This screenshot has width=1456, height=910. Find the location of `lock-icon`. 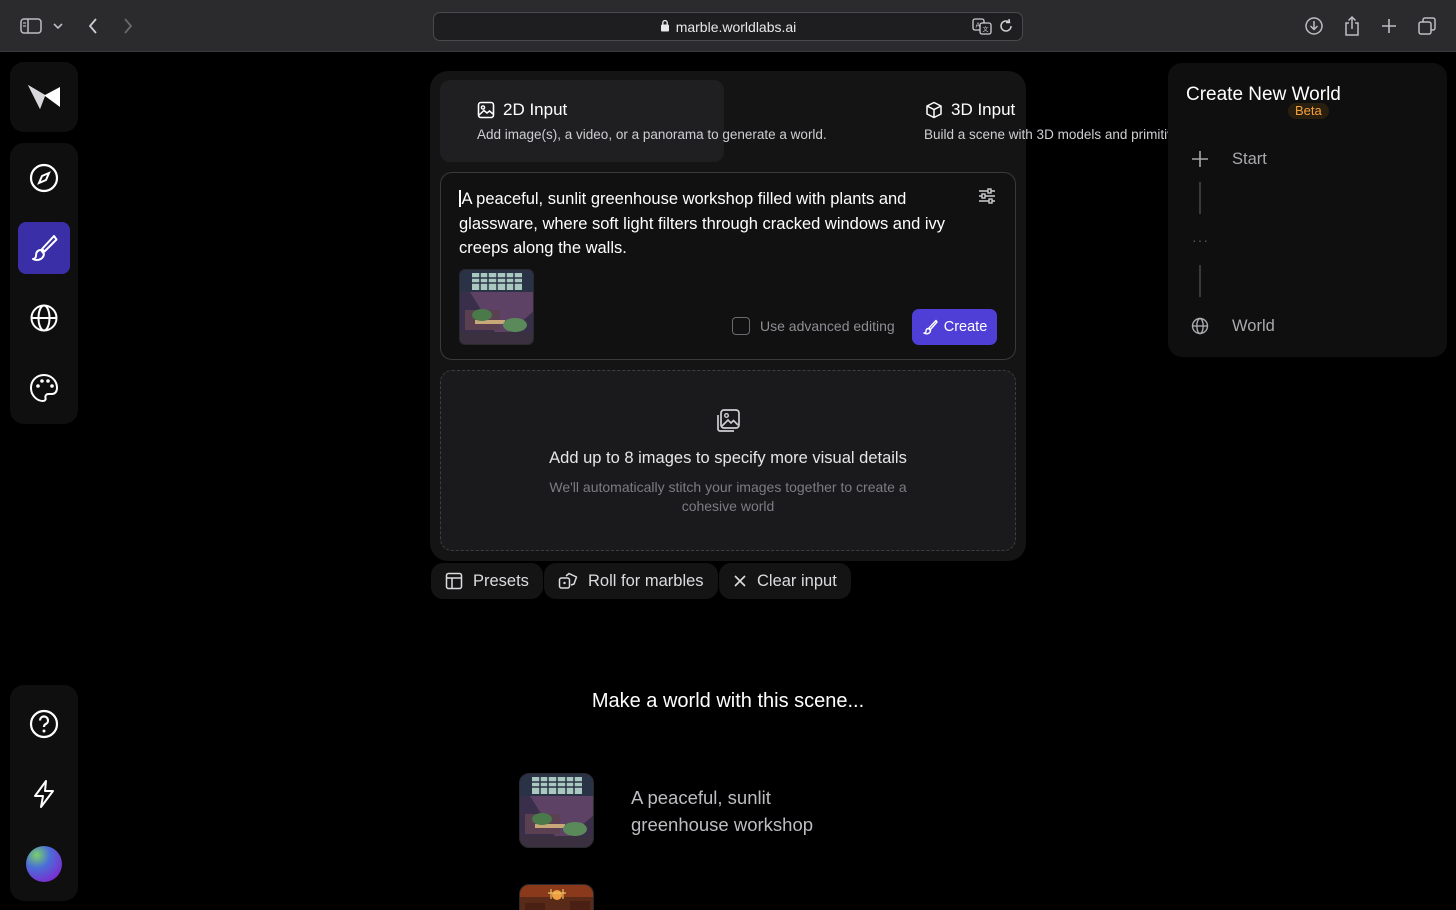

lock-icon is located at coordinates (665, 27).